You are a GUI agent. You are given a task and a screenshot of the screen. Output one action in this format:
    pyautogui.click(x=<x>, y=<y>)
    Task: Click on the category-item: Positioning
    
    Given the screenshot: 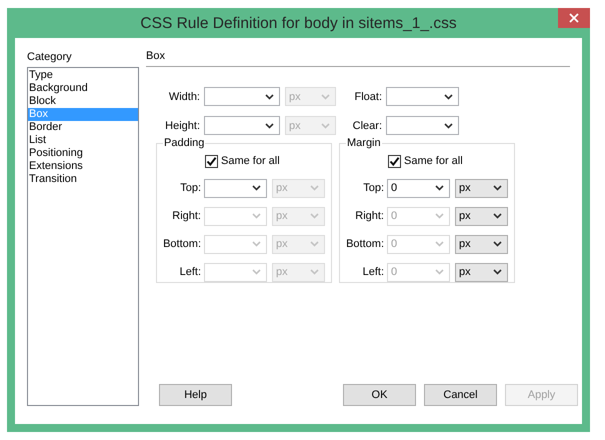 What is the action you would take?
    pyautogui.click(x=83, y=153)
    